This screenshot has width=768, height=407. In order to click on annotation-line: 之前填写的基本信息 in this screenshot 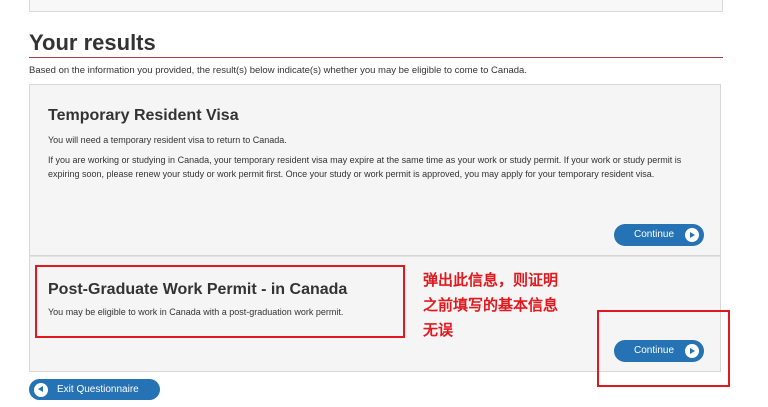, I will do `click(491, 305)`.